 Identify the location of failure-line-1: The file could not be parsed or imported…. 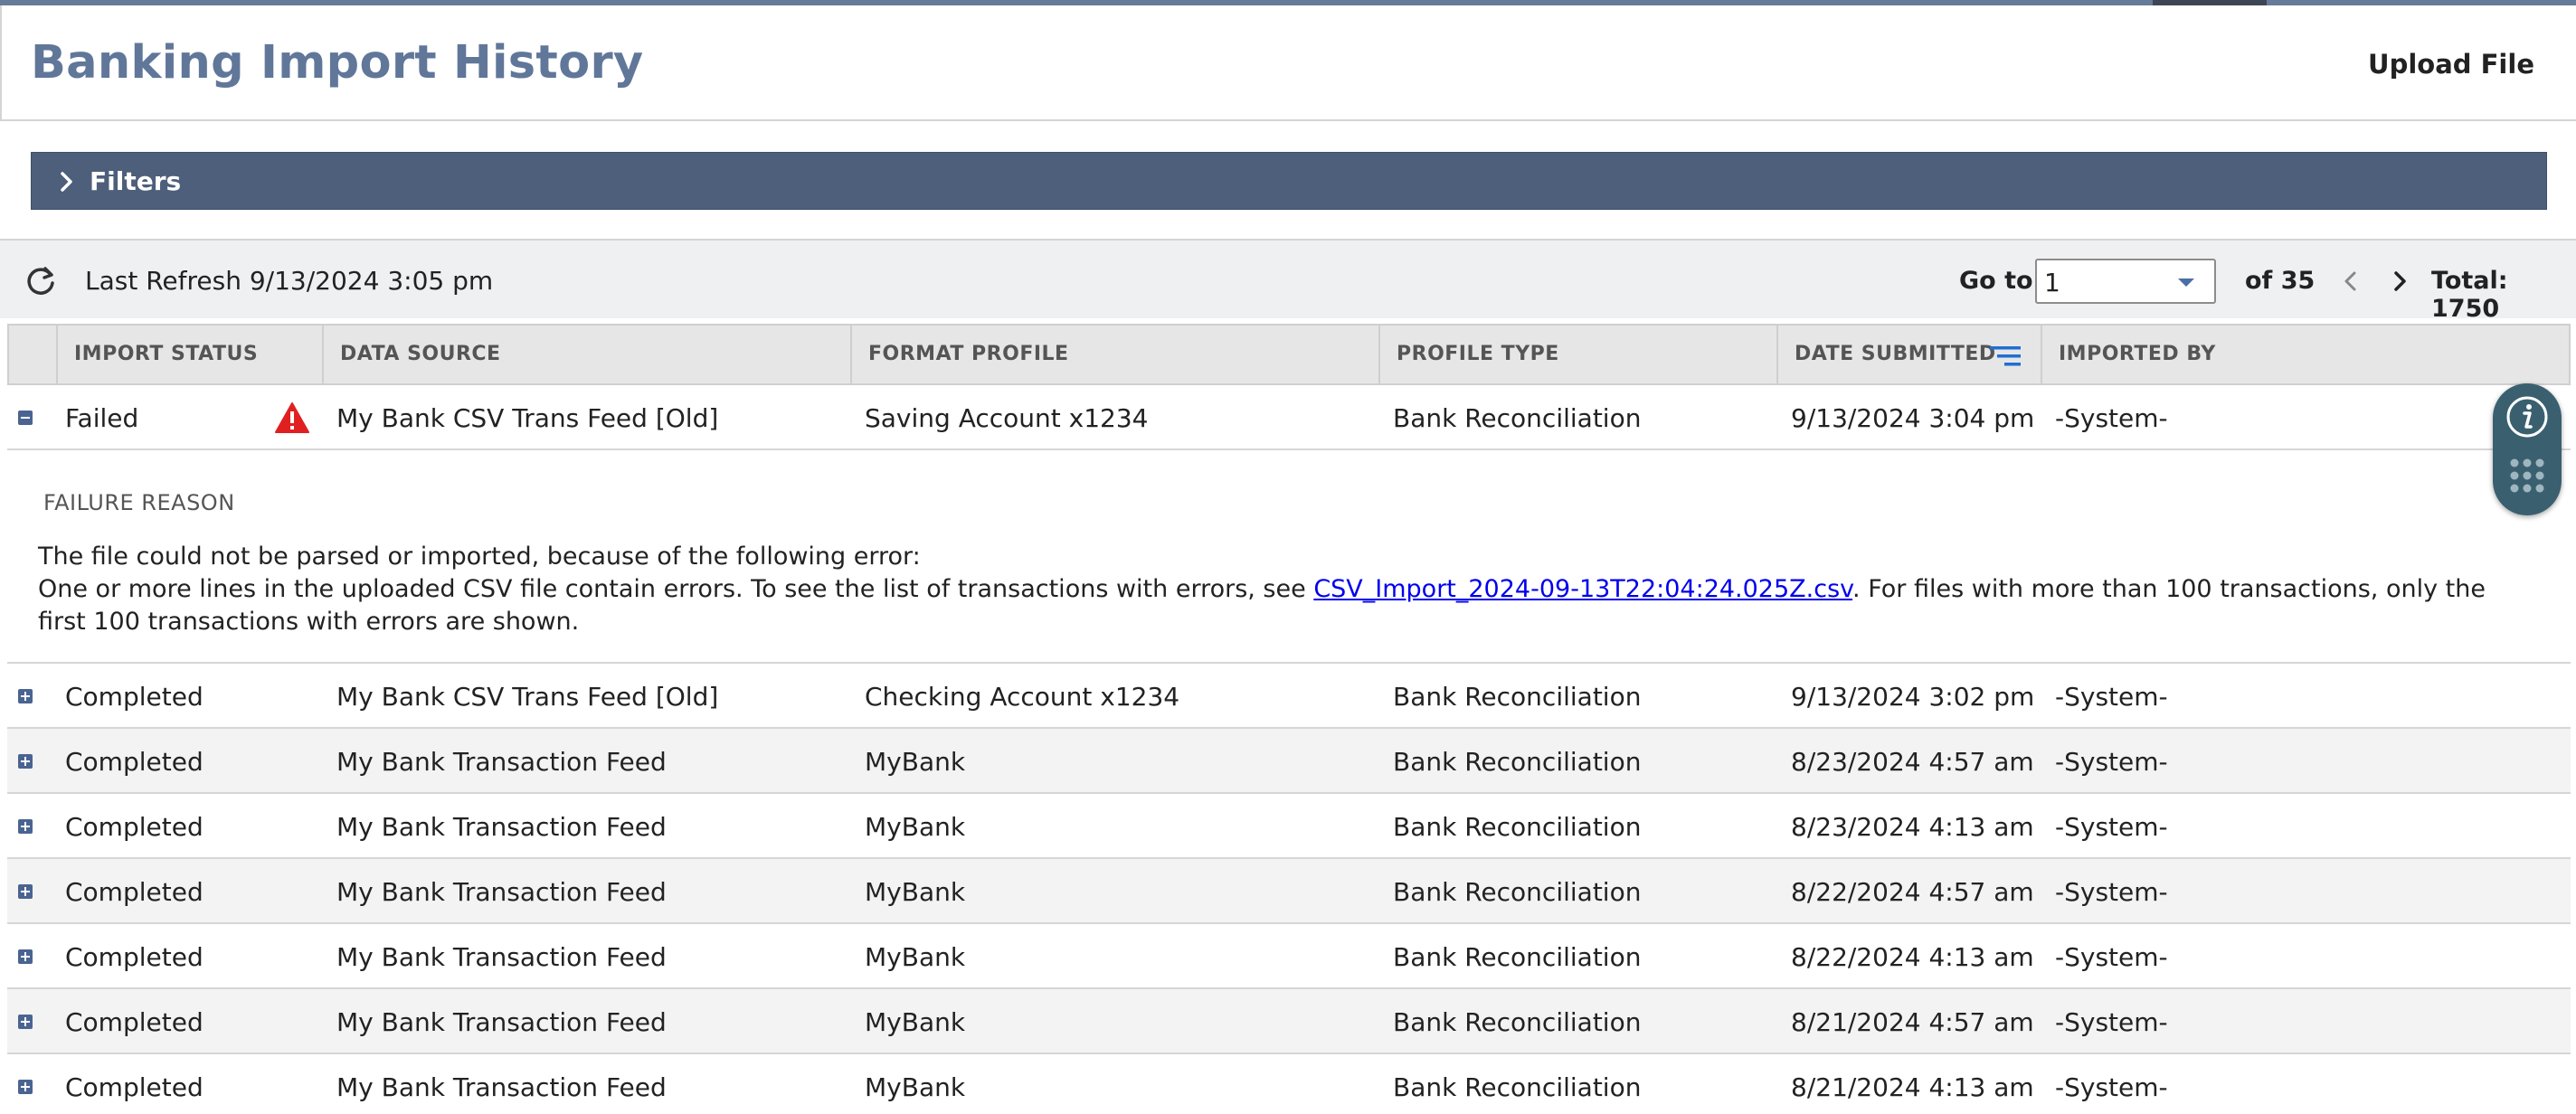
(480, 557).